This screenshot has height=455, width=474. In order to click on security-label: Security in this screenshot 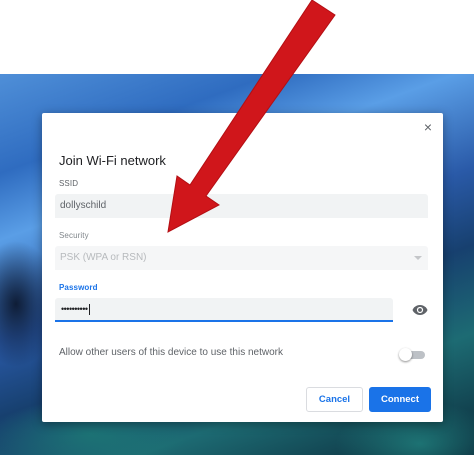, I will do `click(74, 235)`.